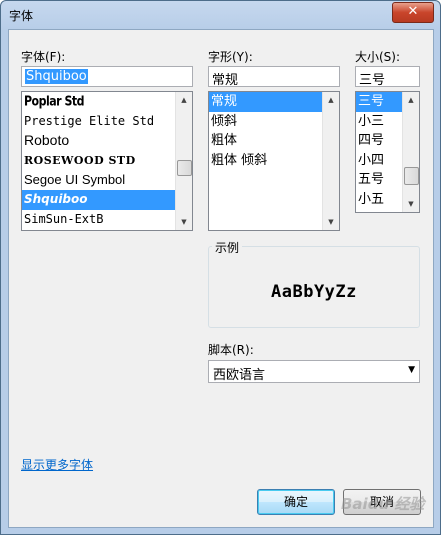 This screenshot has height=535, width=441. Describe the element at coordinates (296, 502) in the screenshot. I see `ok-button: 确定` at that location.